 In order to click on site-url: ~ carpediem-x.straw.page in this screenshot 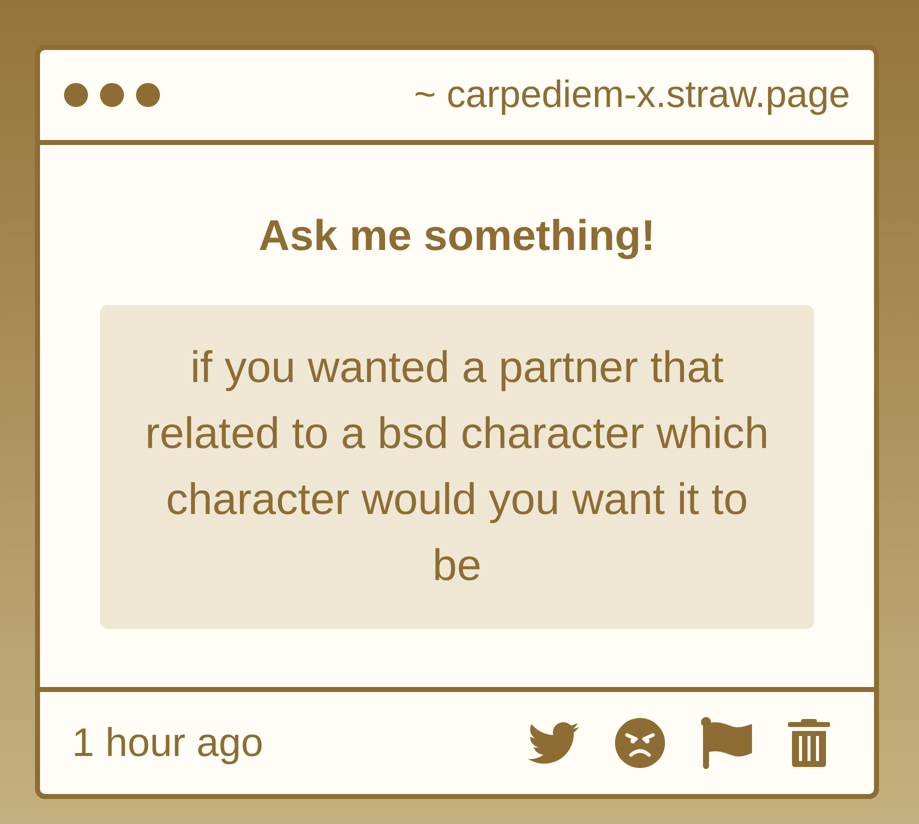, I will do `click(632, 95)`.